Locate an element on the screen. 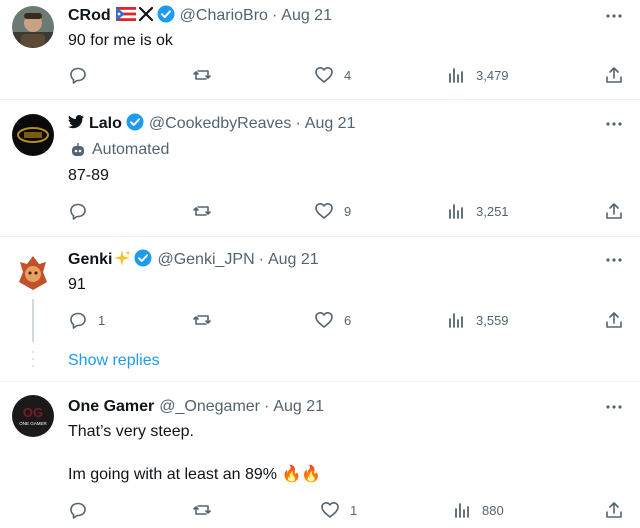  avatar-logo-text: ONE GAMER is located at coordinates (33, 423).